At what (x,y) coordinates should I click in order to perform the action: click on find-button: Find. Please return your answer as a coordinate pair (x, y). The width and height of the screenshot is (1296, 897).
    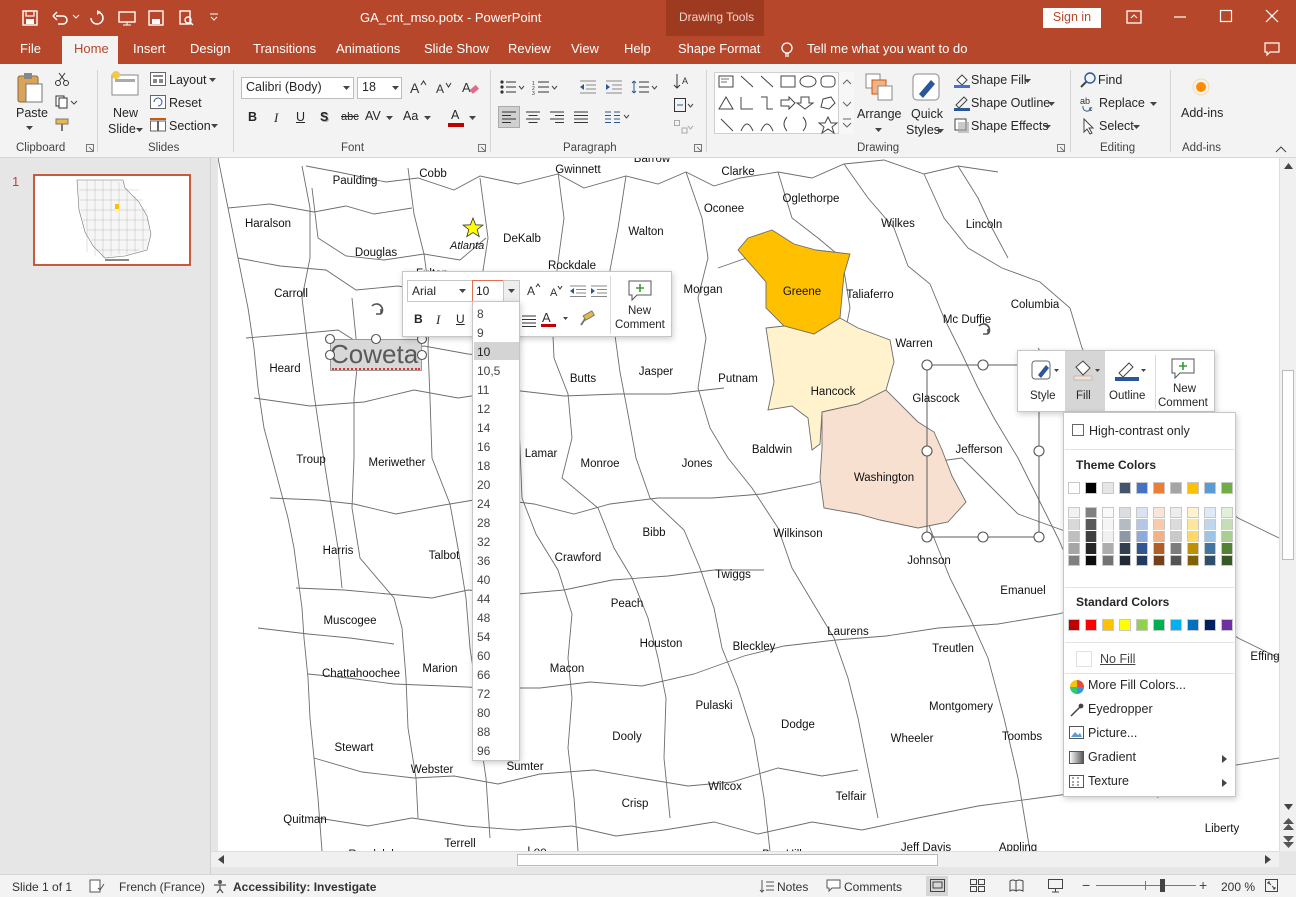
    Looking at the image, I should click on (1110, 80).